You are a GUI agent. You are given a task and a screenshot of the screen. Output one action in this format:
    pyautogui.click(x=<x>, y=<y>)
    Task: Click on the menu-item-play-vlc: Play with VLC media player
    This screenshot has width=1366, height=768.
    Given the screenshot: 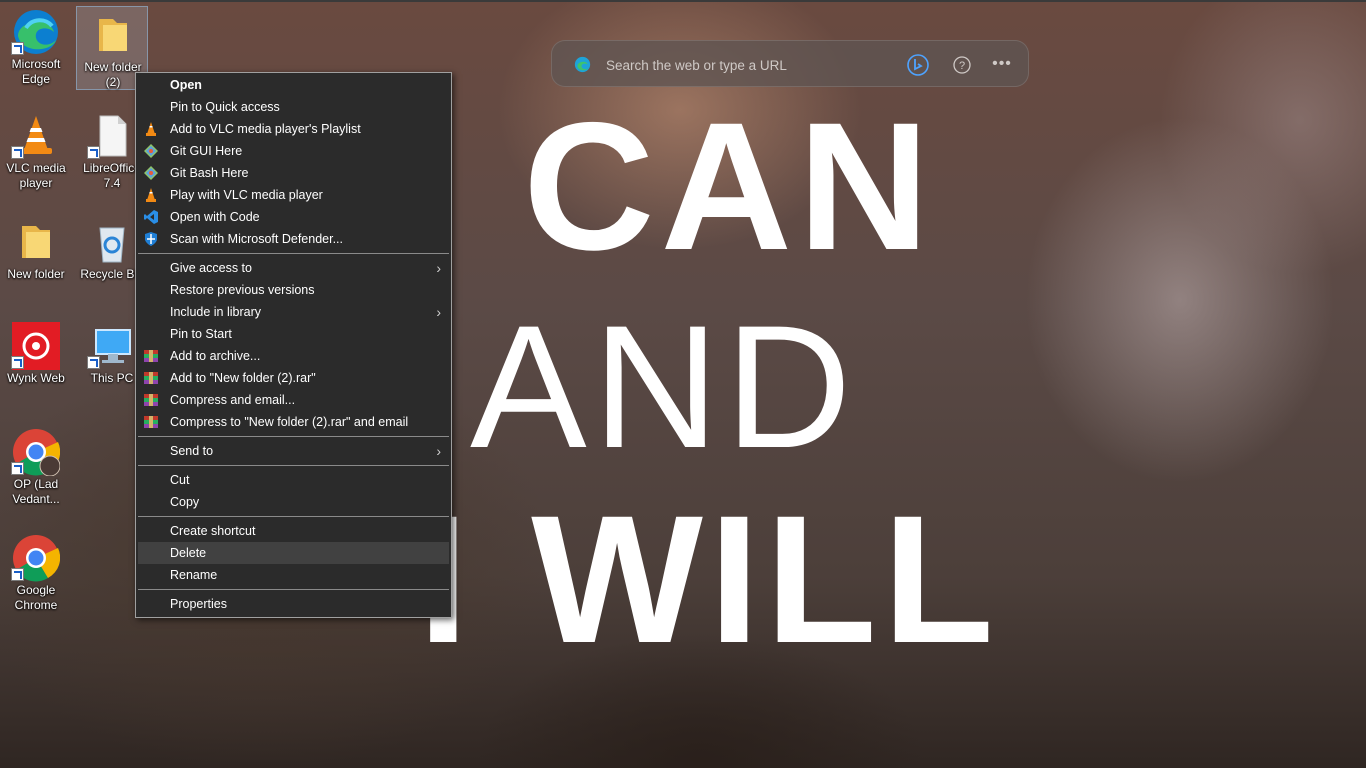 What is the action you would take?
    pyautogui.click(x=293, y=195)
    